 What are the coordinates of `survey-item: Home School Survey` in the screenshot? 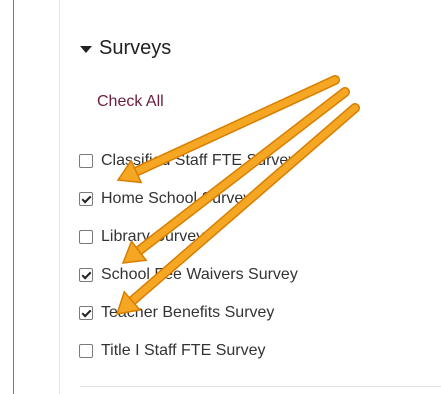 It's located at (188, 199).